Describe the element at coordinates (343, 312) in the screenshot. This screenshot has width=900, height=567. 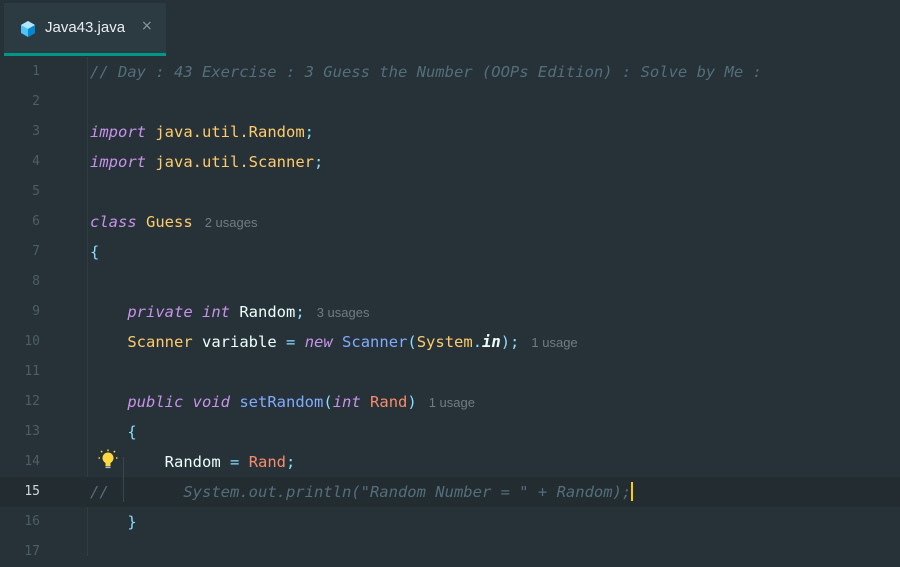
I see `usages-hint: 3 usages` at that location.